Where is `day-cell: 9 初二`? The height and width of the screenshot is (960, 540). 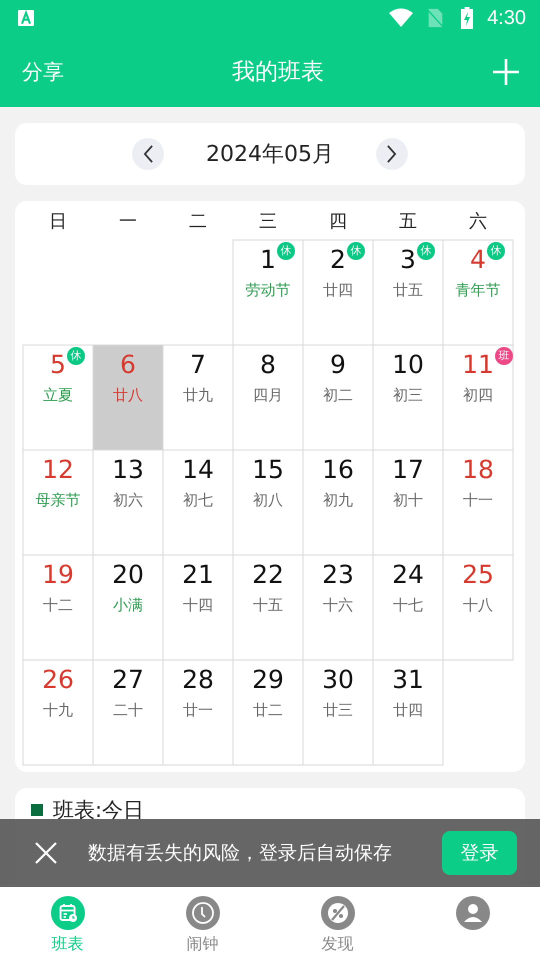 day-cell: 9 初二 is located at coordinates (338, 397).